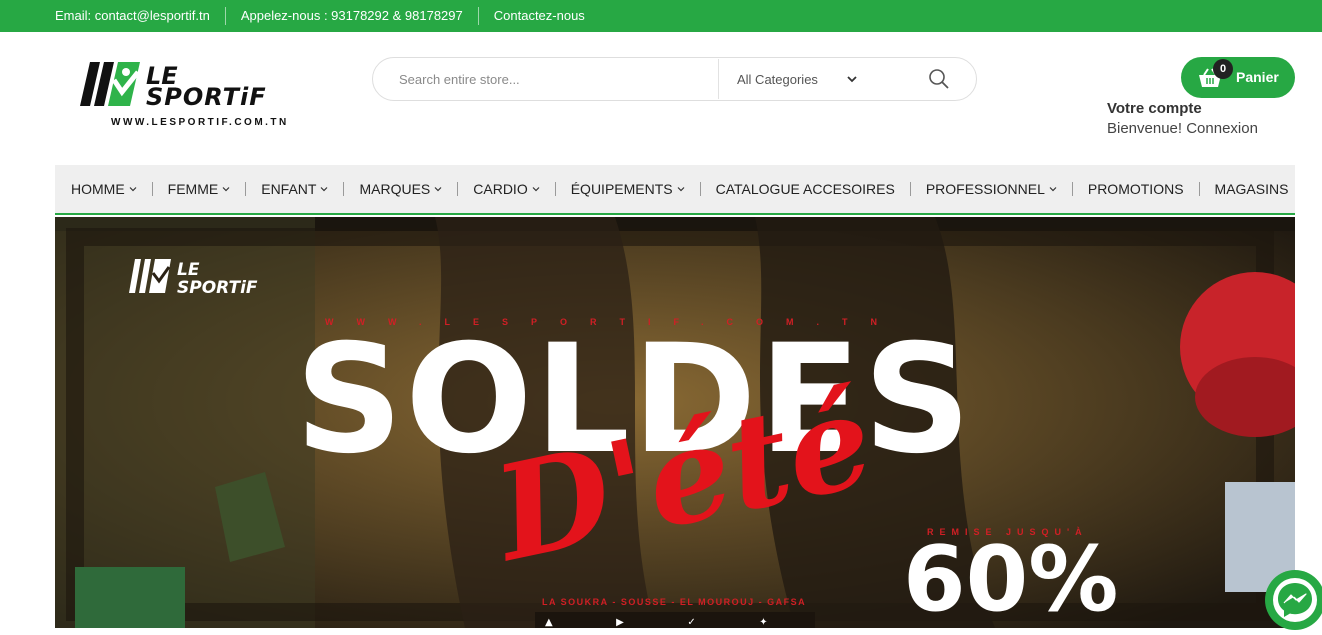 This screenshot has height=635, width=1322. I want to click on svg-text: LE, so click(188, 270).